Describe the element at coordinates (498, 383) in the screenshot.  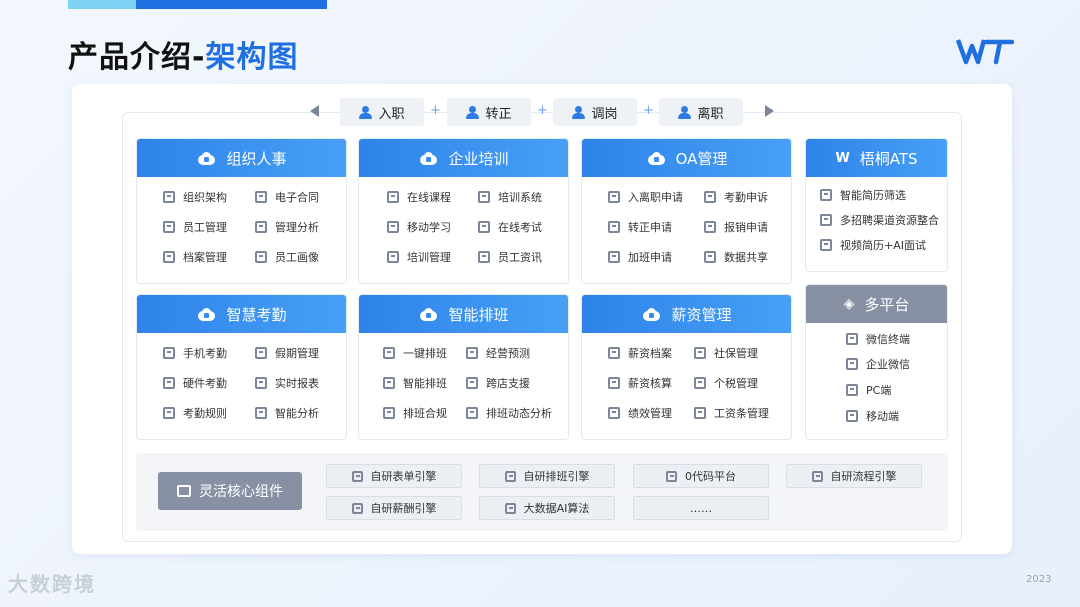
I see `module-item: 跨店支援` at that location.